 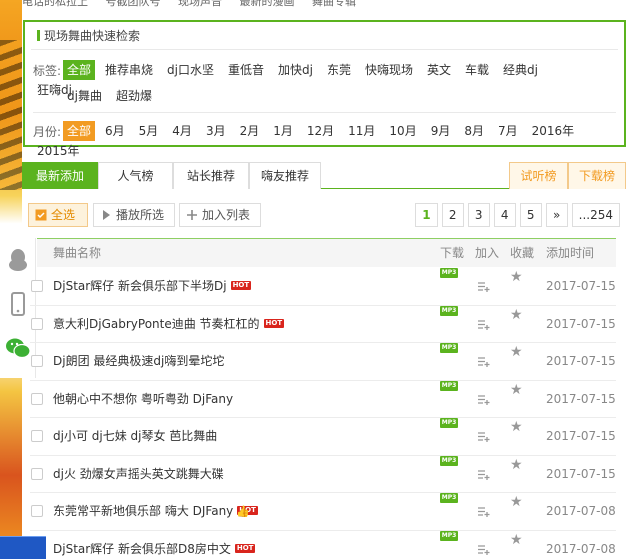 I want to click on song-title-text: Dj朗团 最经典极速dj嗨到晕坨坨, so click(x=138, y=361).